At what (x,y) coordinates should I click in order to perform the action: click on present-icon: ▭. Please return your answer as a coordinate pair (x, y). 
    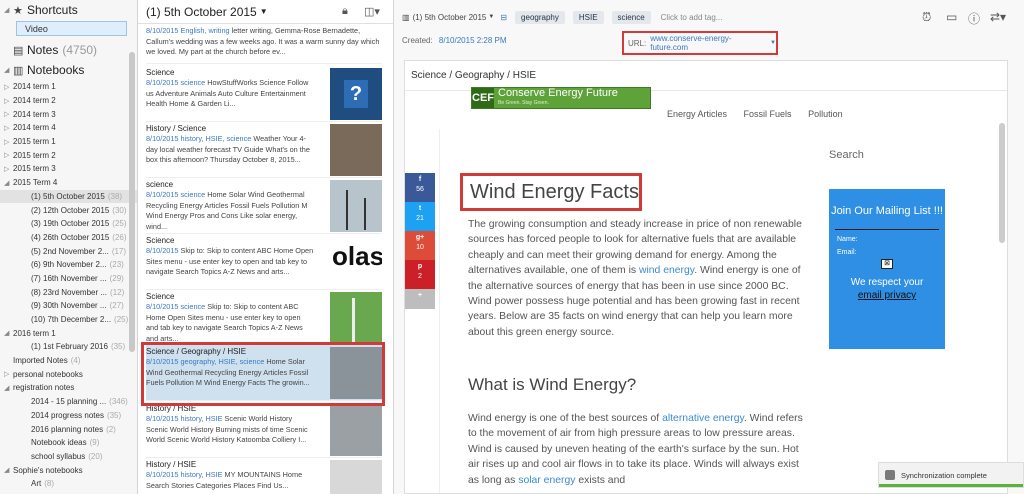
    Looking at the image, I should click on (951, 17).